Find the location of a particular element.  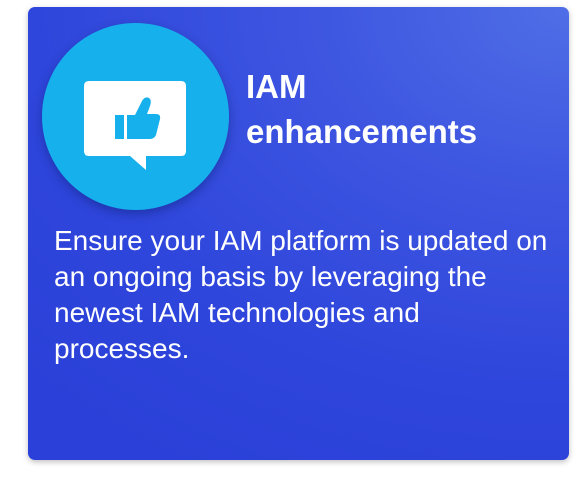

card-title: IAM enhancements is located at coordinates (401, 109).